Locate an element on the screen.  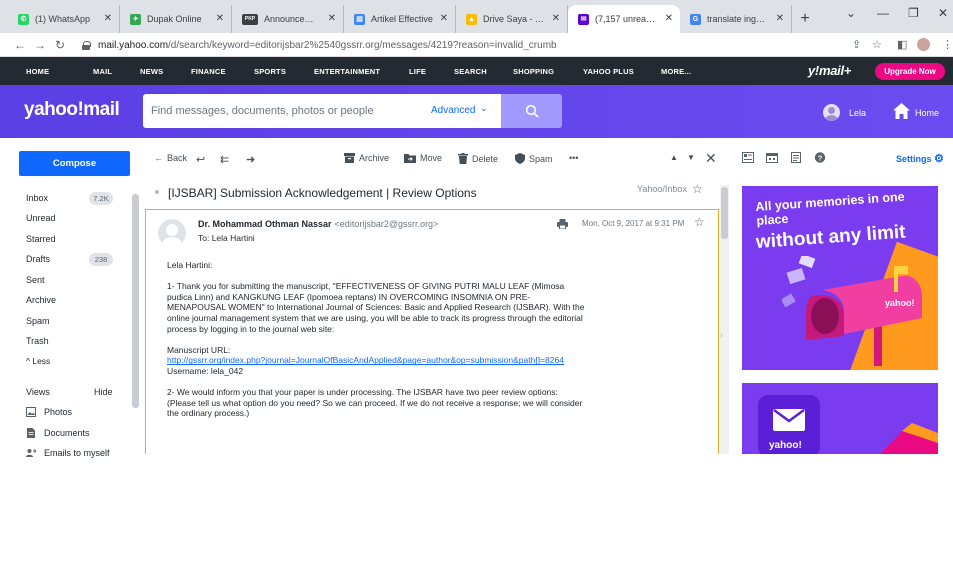
search-input is located at coordinates (286, 111).